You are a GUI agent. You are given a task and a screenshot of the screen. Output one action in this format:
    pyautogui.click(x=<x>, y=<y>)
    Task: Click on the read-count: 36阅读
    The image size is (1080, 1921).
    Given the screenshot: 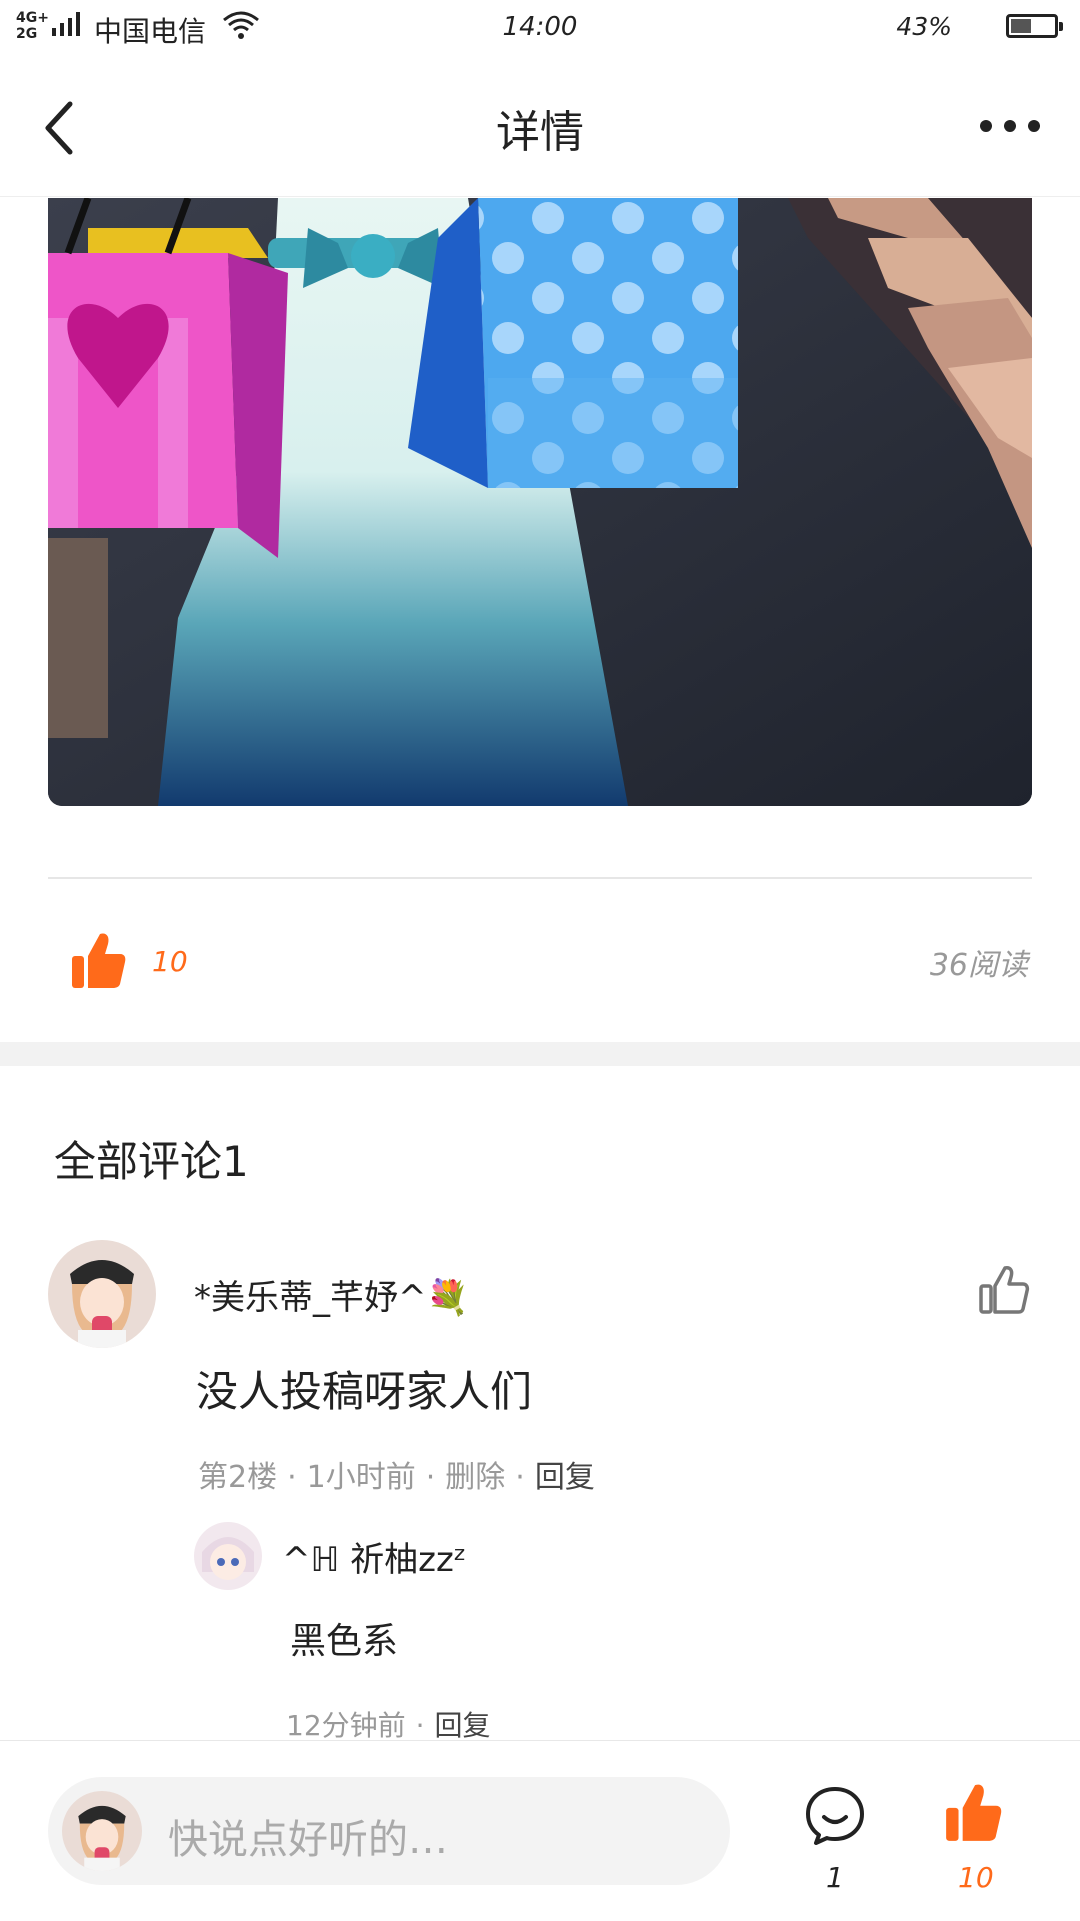 What is the action you would take?
    pyautogui.click(x=978, y=965)
    